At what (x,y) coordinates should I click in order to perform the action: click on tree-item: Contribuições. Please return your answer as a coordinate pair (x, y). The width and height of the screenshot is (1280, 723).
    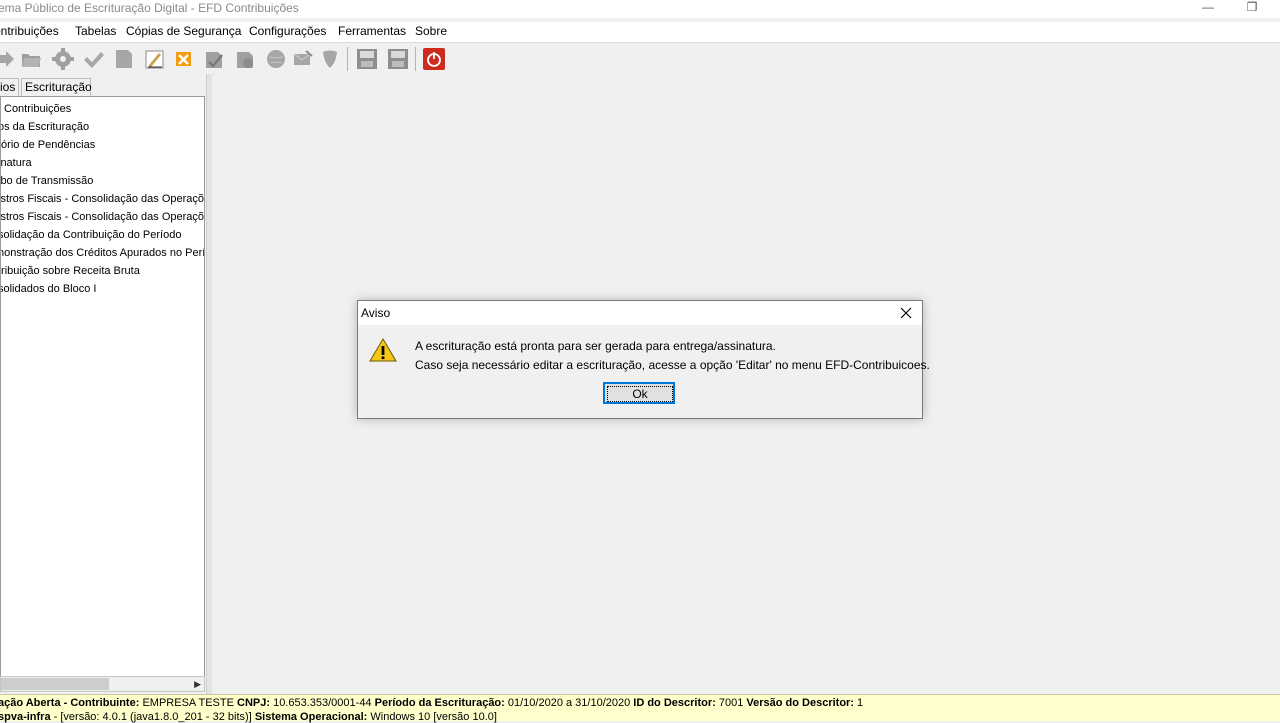
    Looking at the image, I should click on (37, 109).